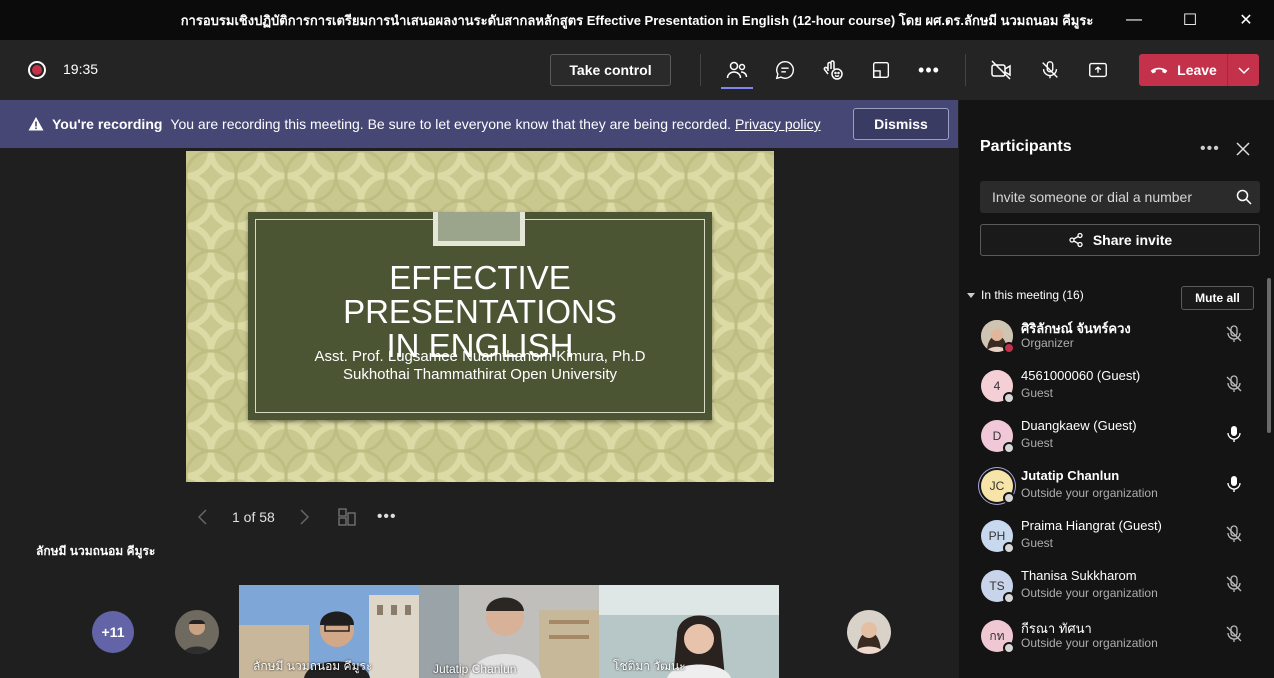 The height and width of the screenshot is (678, 1274). I want to click on close-panel-icon, so click(1243, 149).